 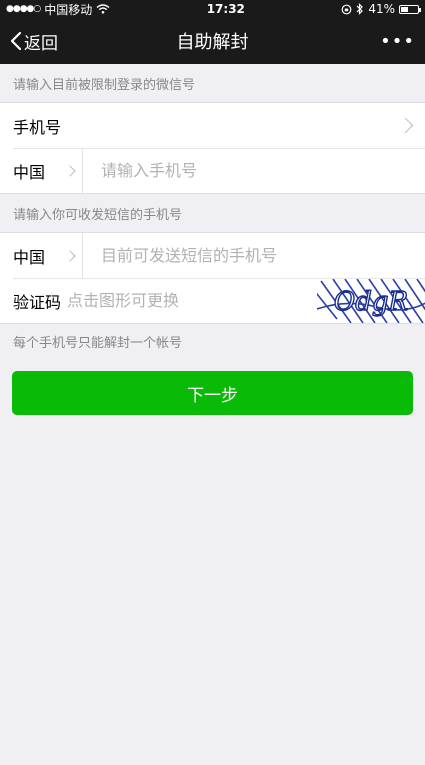 What do you see at coordinates (41, 43) in the screenshot?
I see `back-label: 返回` at bounding box center [41, 43].